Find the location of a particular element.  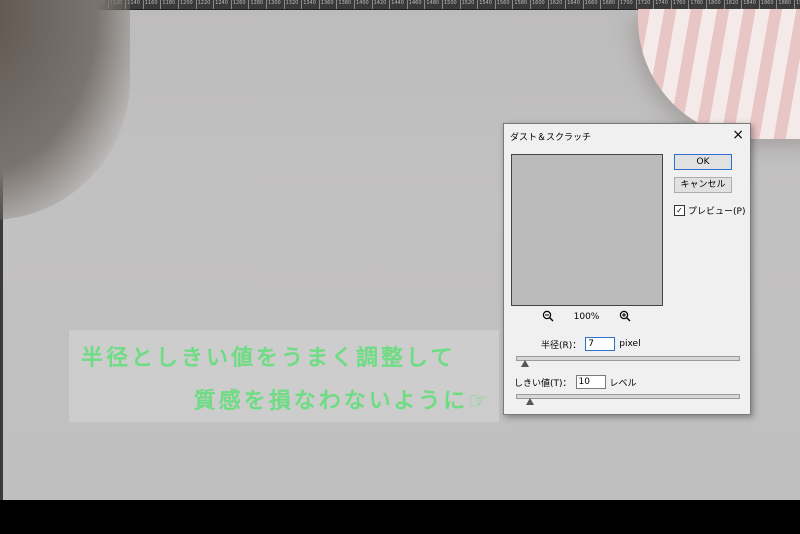

ruler-label: 1240 is located at coordinates (221, 3).